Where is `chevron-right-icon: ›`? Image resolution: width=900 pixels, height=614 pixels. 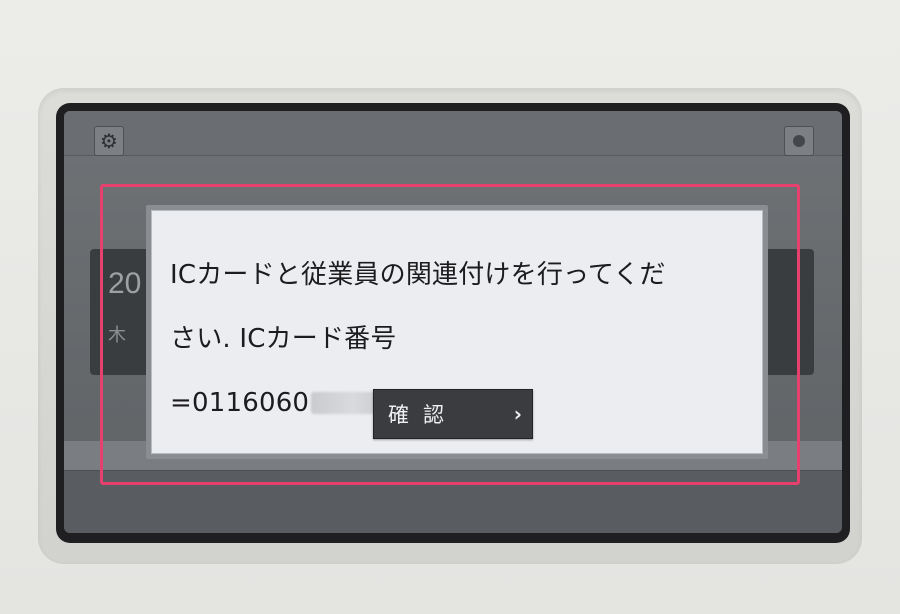
chevron-right-icon: › is located at coordinates (517, 414).